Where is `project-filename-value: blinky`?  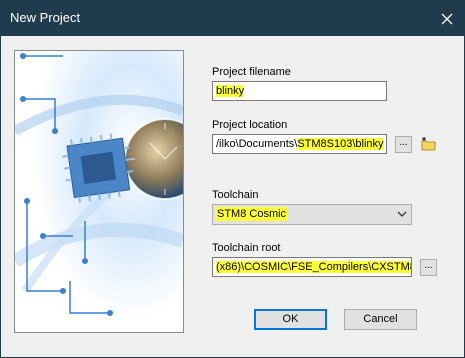 project-filename-value: blinky is located at coordinates (230, 91).